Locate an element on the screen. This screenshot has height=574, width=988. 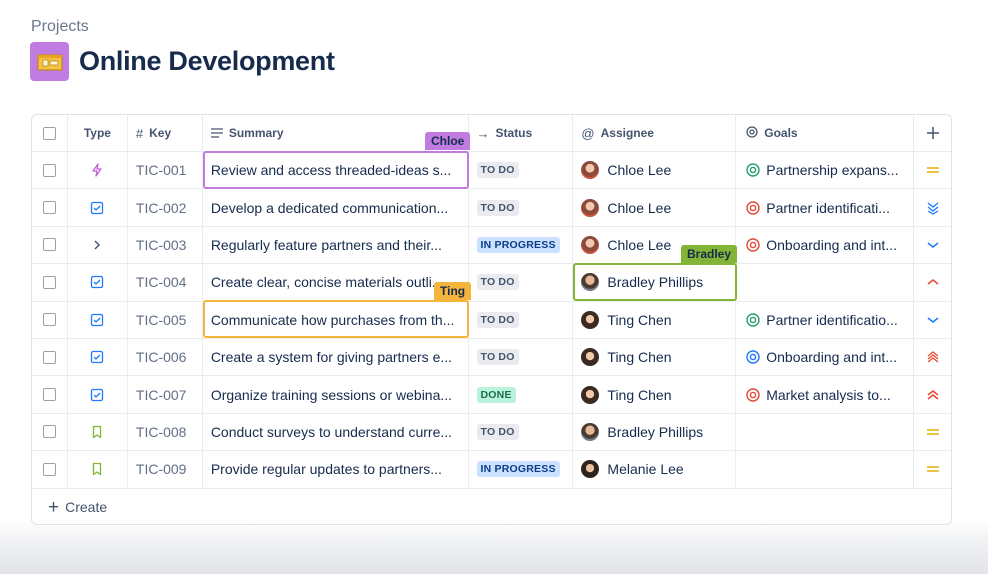
column-header-key: # Key is located at coordinates (165, 133).